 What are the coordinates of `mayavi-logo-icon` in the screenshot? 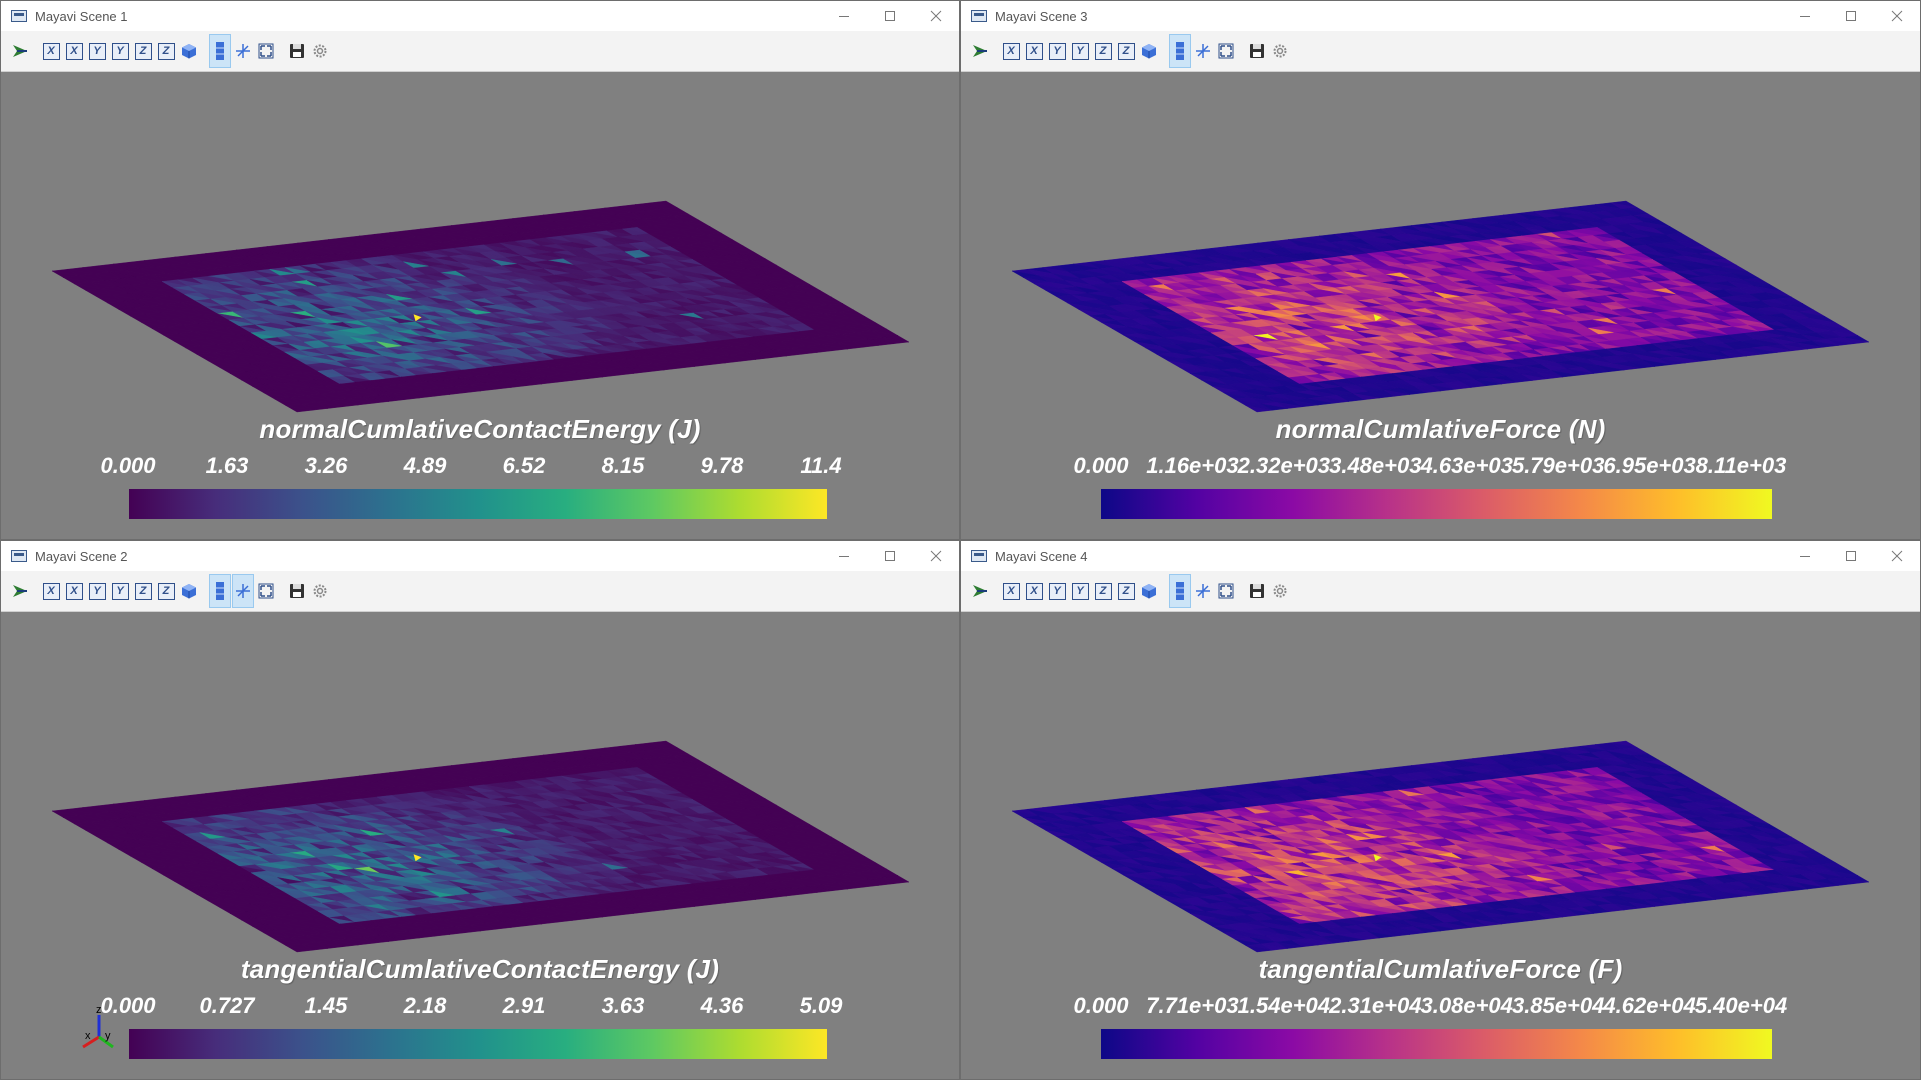 It's located at (20, 51).